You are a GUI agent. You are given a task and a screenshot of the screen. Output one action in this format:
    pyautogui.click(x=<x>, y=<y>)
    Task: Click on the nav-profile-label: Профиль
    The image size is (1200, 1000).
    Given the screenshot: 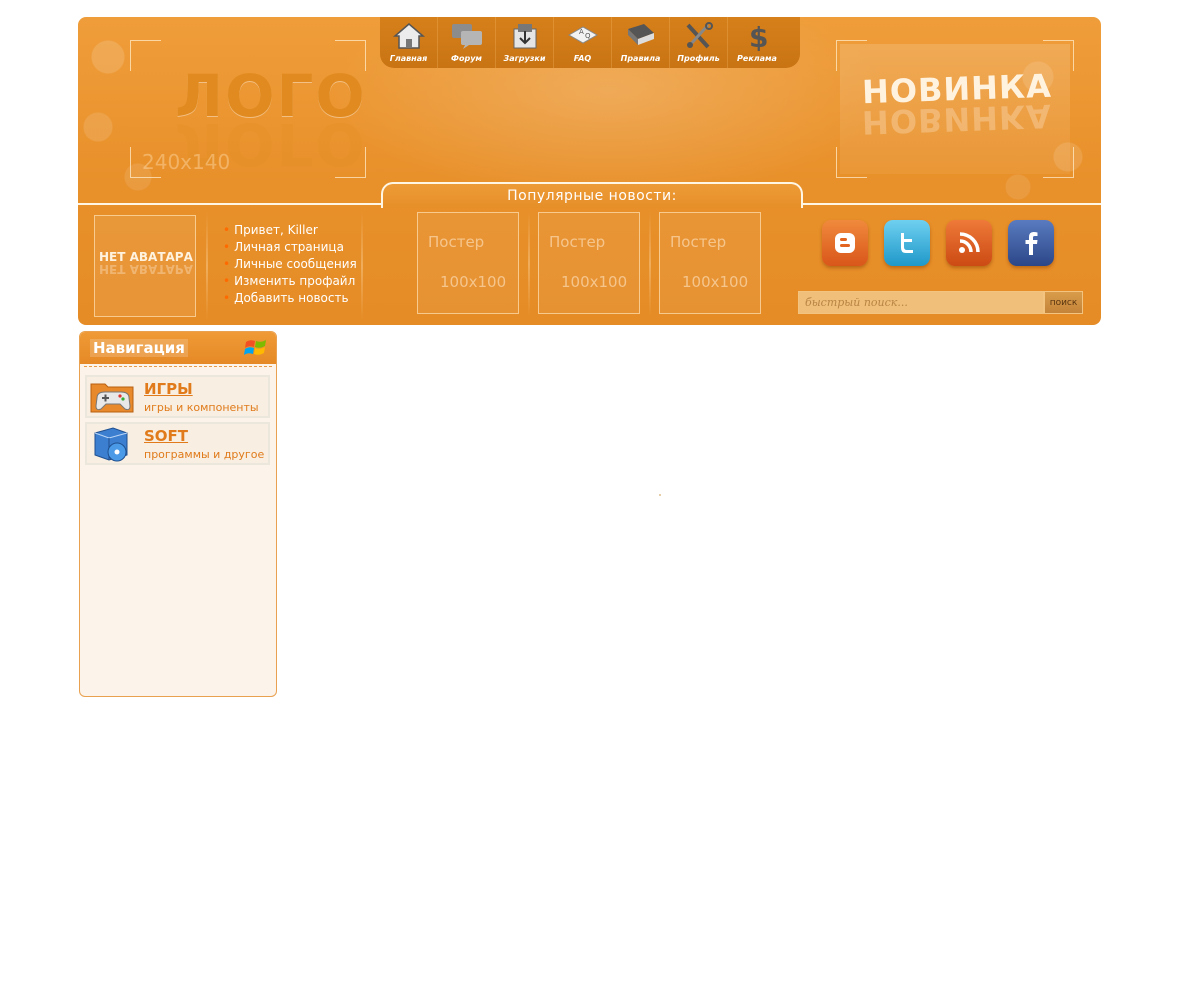 What is the action you would take?
    pyautogui.click(x=698, y=58)
    